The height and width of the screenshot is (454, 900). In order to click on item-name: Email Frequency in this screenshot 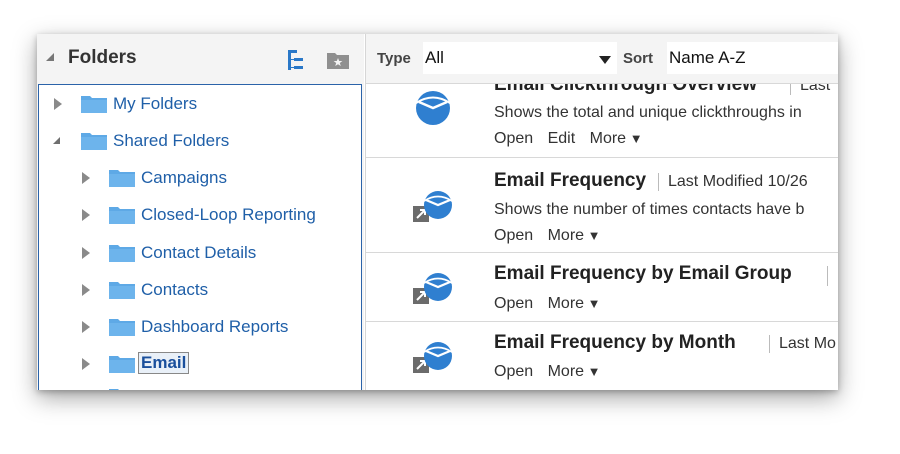, I will do `click(570, 181)`.